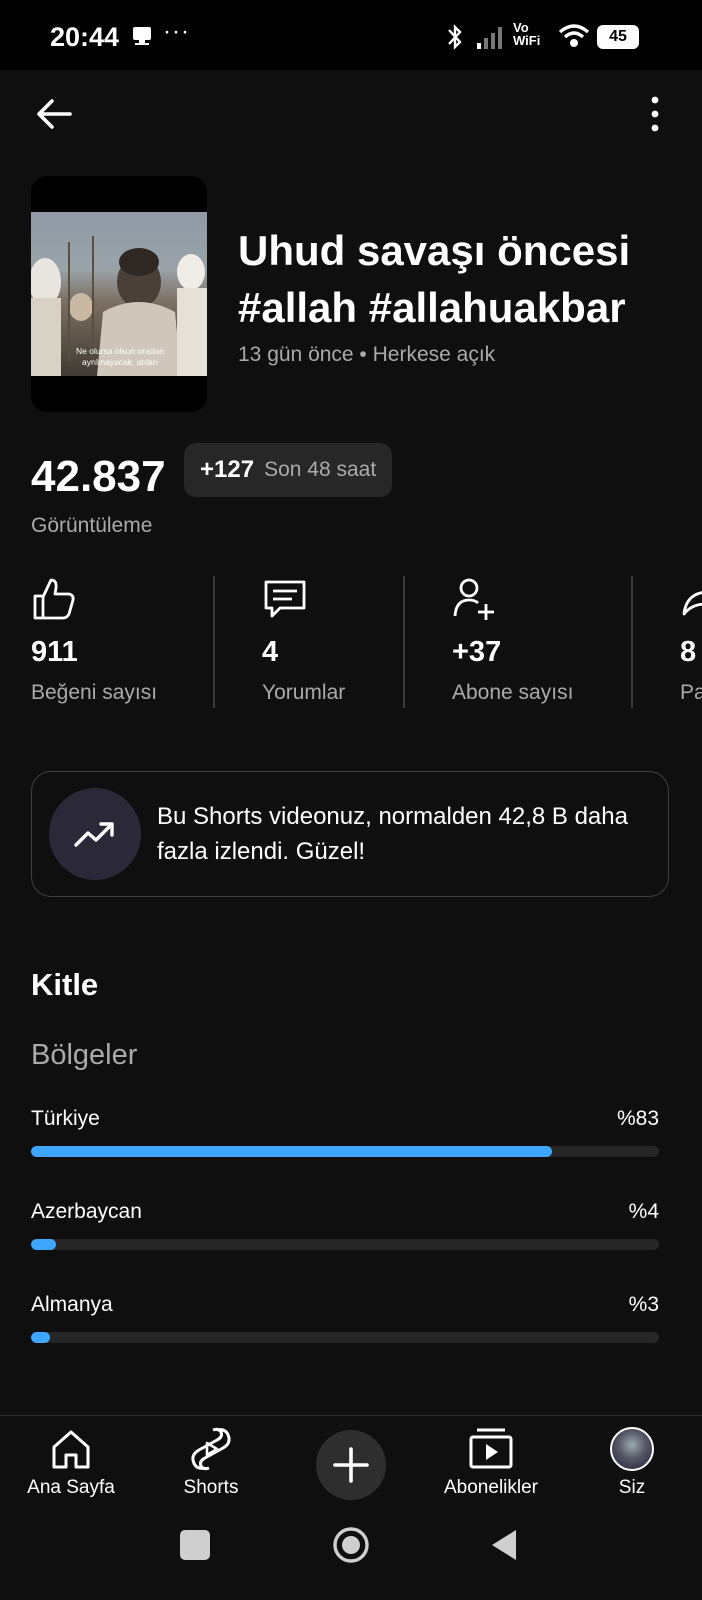 The width and height of the screenshot is (702, 1600). What do you see at coordinates (505, 1545) in the screenshot?
I see `back-system-button` at bounding box center [505, 1545].